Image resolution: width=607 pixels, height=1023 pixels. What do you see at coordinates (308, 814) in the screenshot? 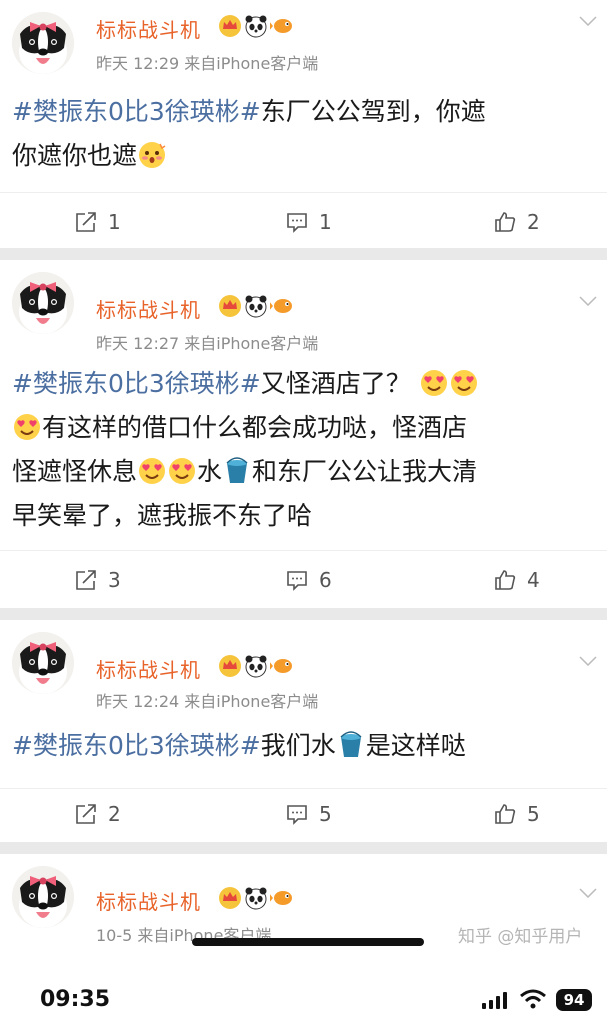
I see `comment-button: 5` at bounding box center [308, 814].